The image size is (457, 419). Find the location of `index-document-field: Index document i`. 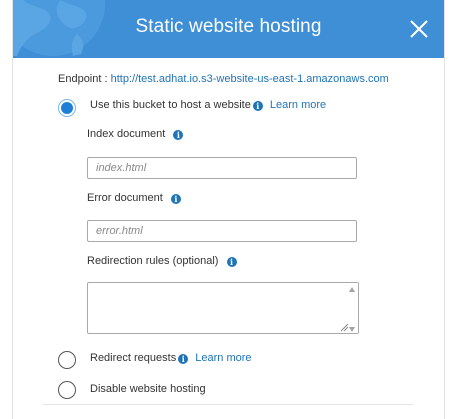

index-document-field: Index document i is located at coordinates (135, 134).